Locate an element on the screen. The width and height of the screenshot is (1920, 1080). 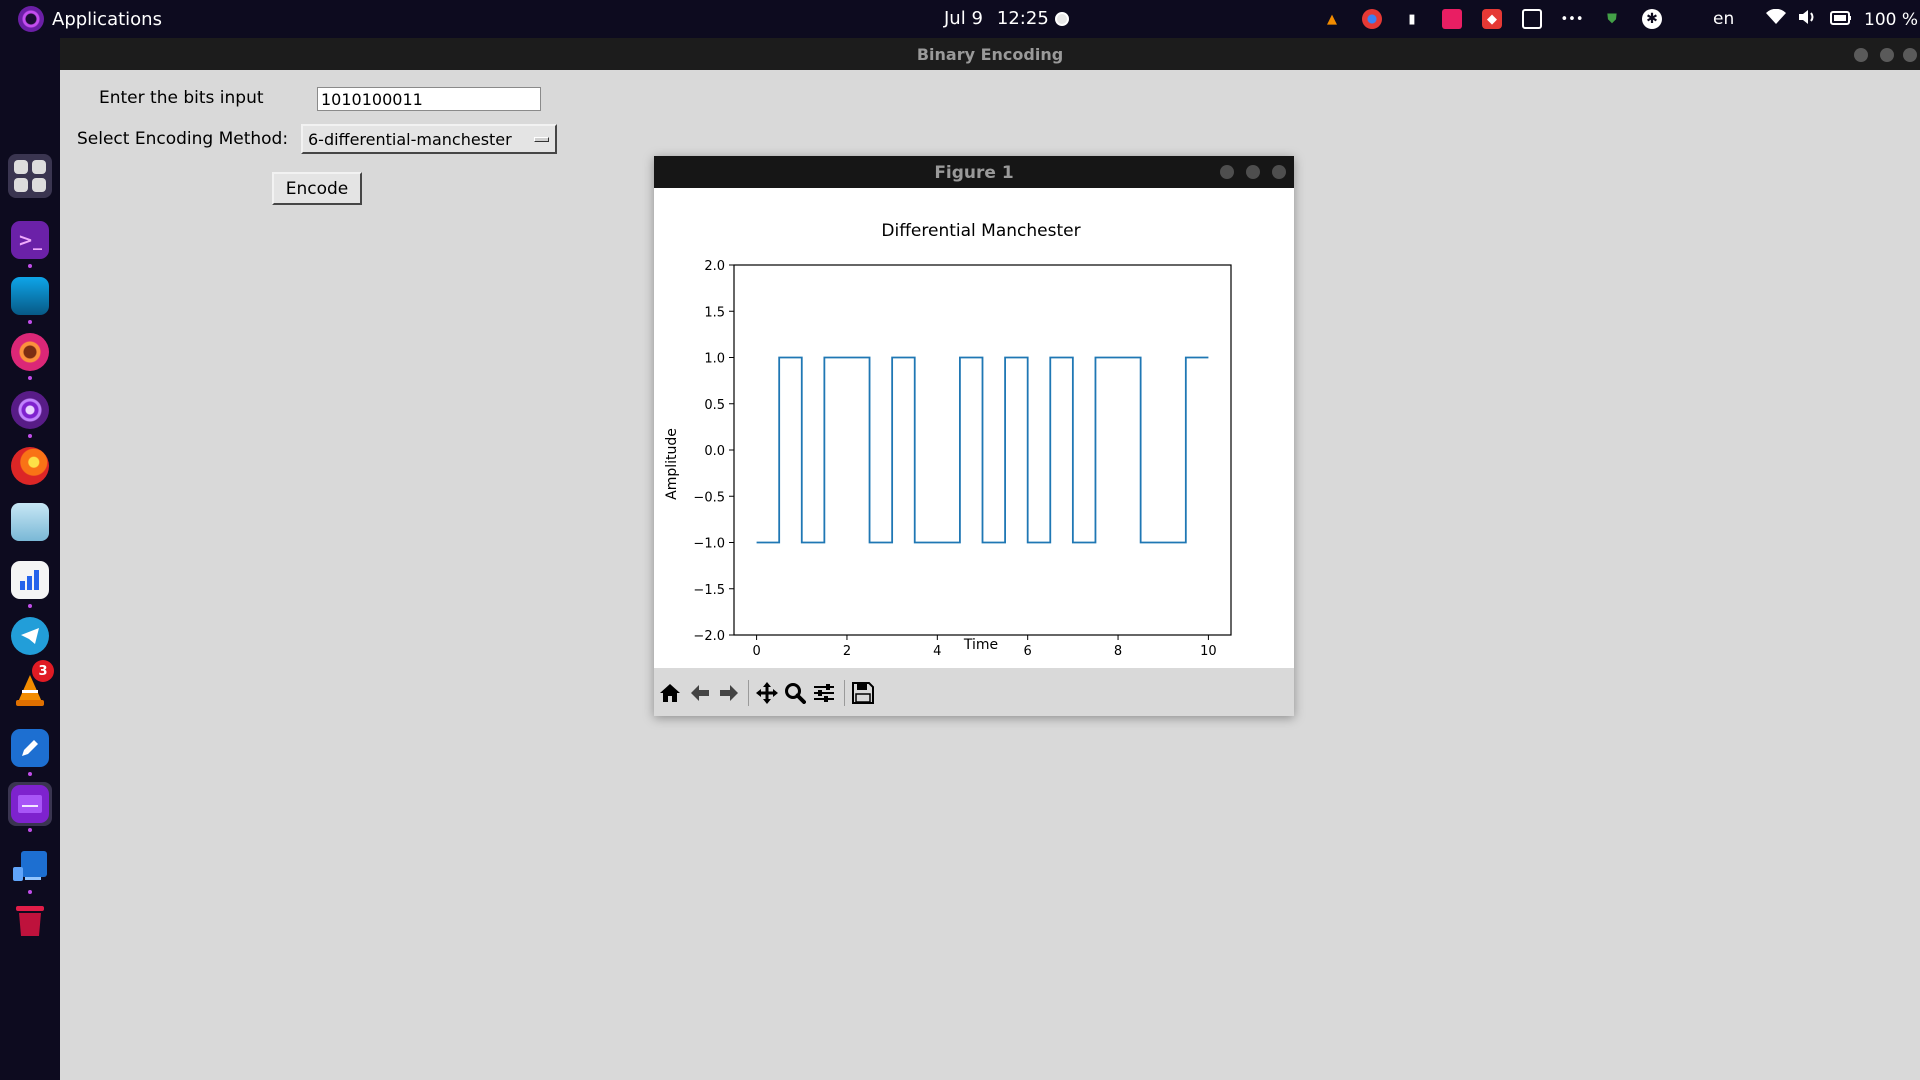
window-title: Binary Encoding is located at coordinates (990, 54).